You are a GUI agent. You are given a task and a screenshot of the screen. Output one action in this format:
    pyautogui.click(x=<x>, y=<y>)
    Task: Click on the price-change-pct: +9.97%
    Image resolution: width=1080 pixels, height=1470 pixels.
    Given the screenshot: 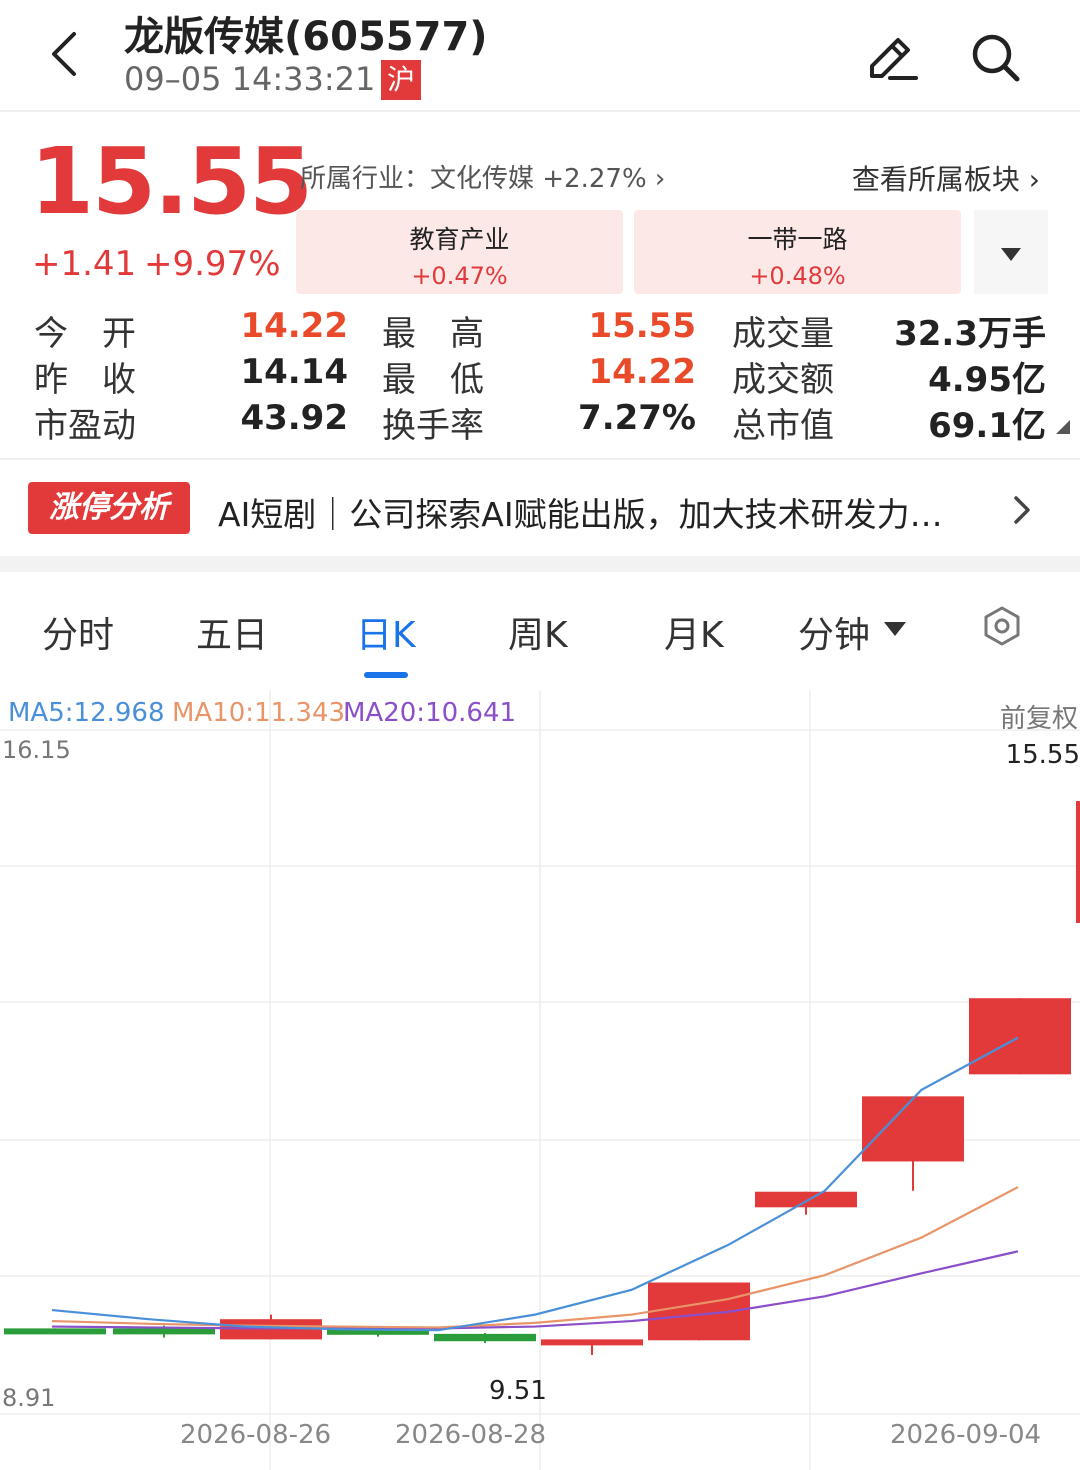 What is the action you would take?
    pyautogui.click(x=212, y=264)
    